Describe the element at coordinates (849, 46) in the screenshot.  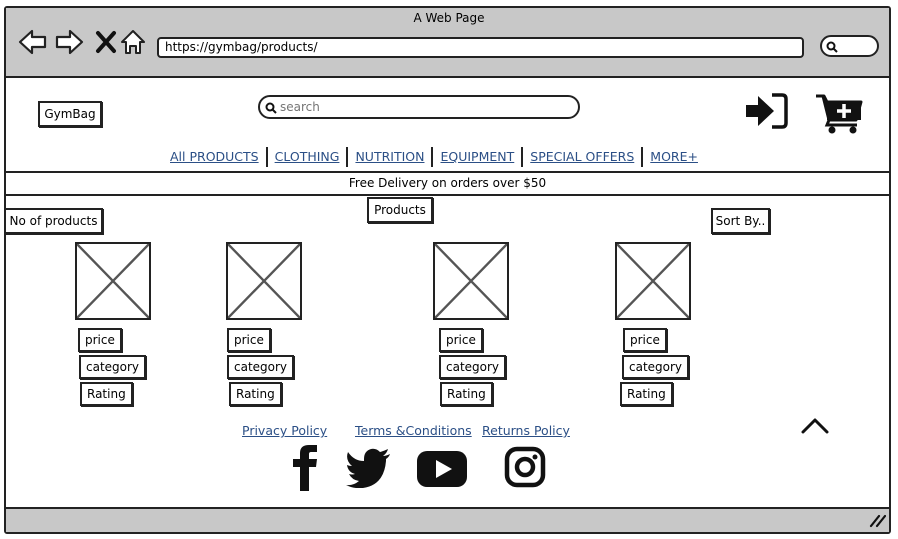
I see `browser-search-box` at that location.